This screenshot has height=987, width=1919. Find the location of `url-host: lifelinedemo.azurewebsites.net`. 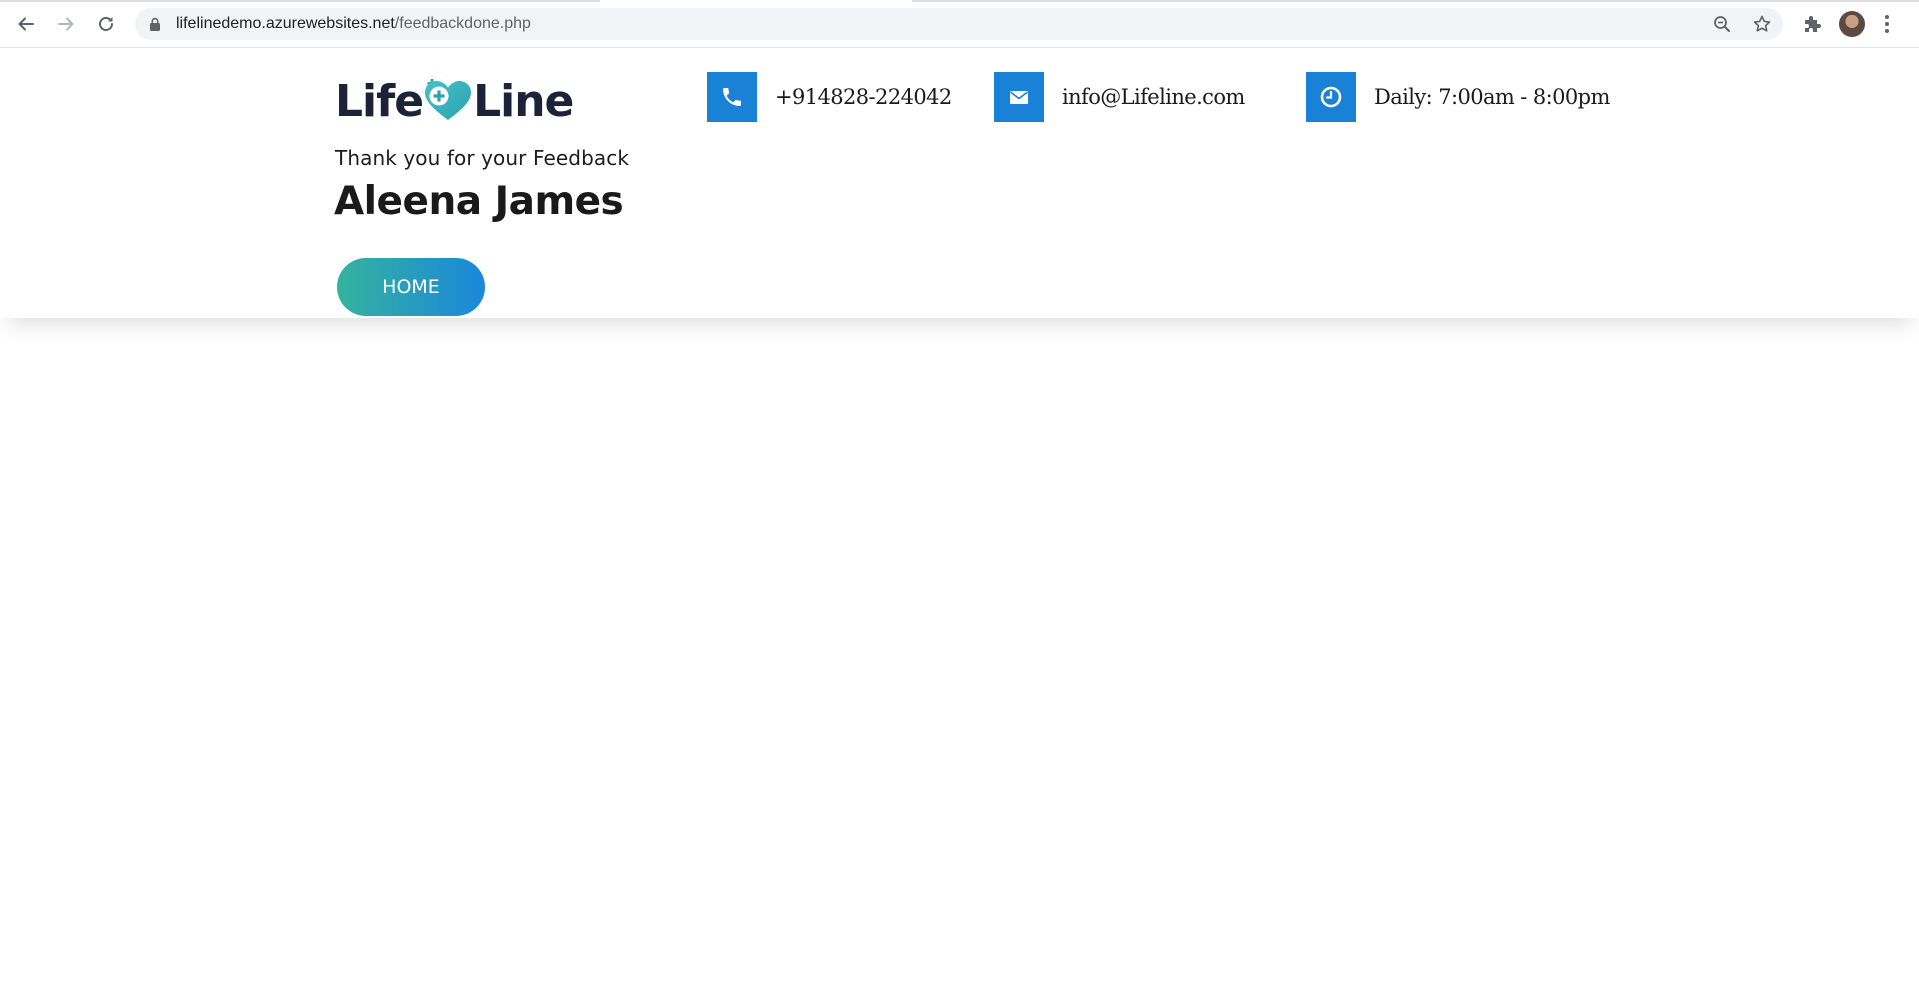

url-host: lifelinedemo.azurewebsites.net is located at coordinates (285, 23).